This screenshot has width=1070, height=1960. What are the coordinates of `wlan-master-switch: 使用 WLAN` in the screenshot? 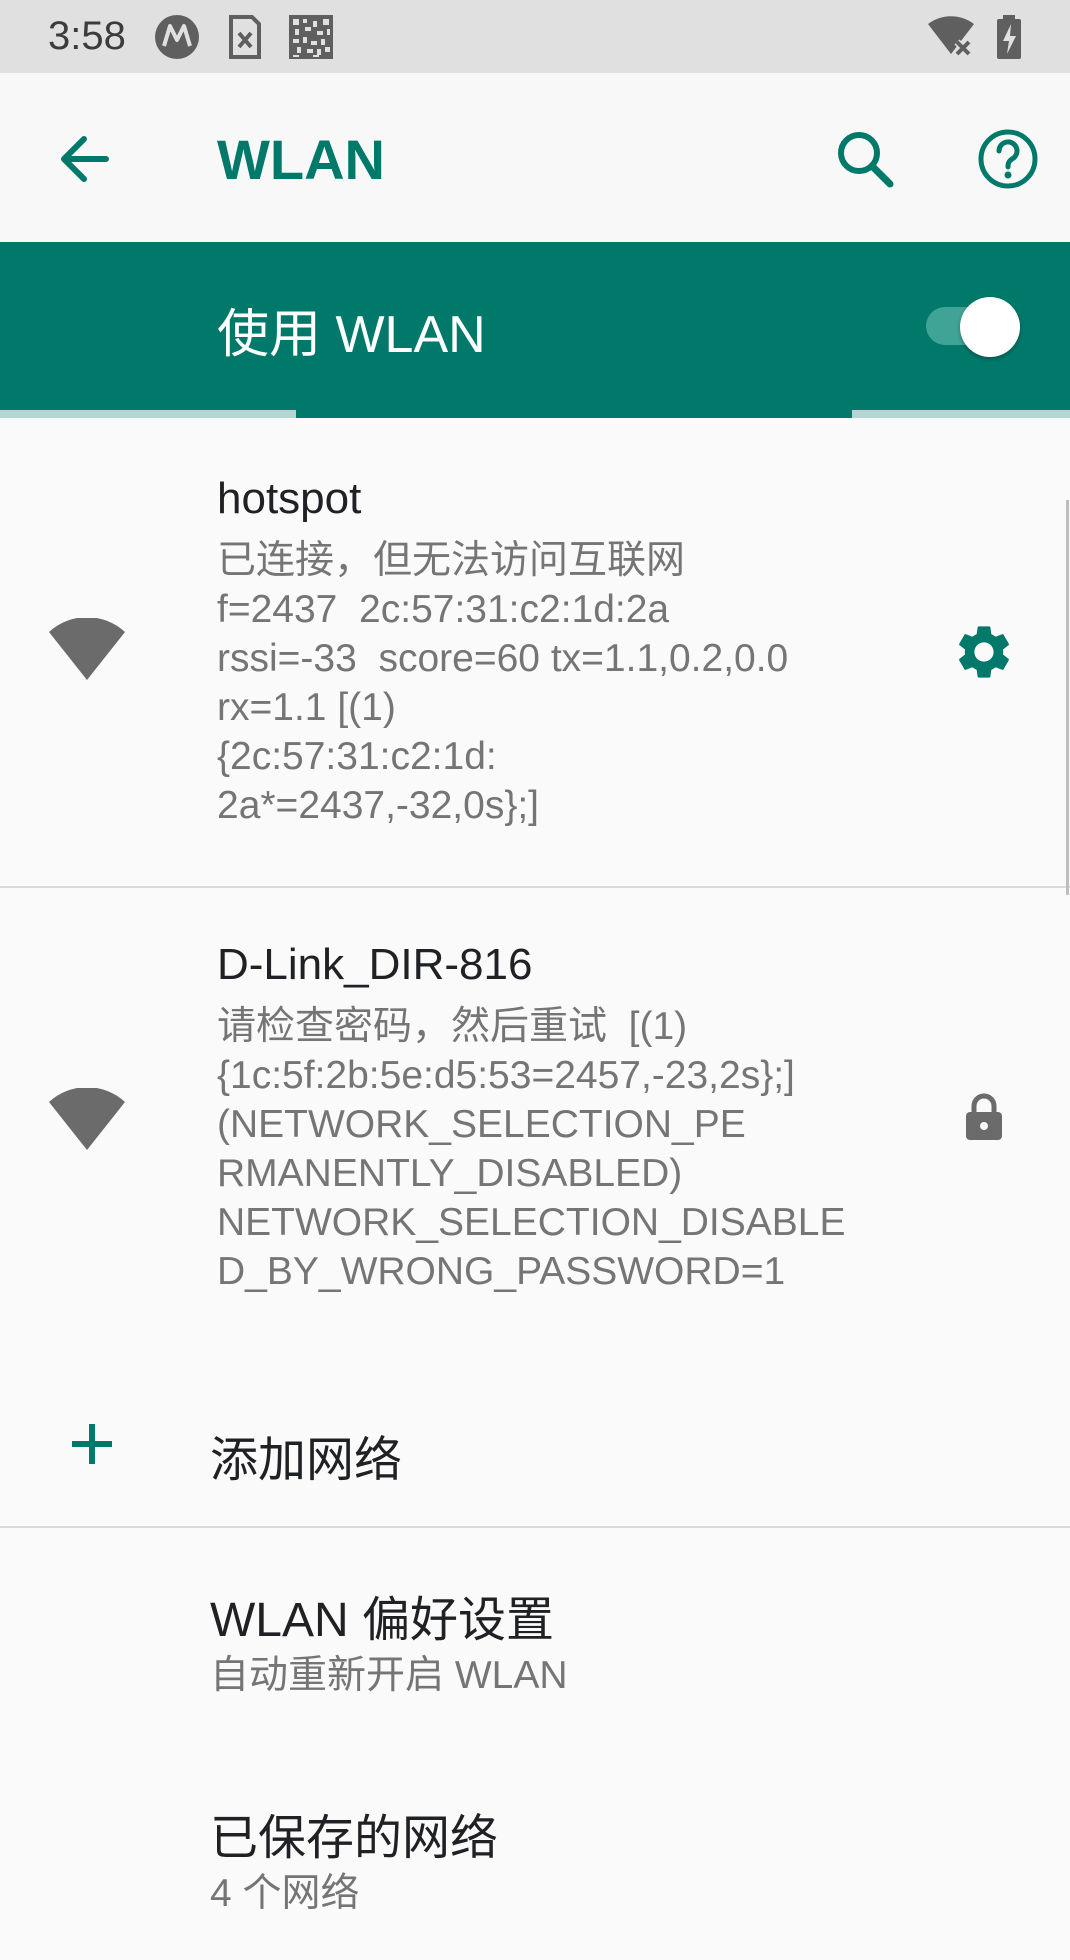 It's located at (535, 326).